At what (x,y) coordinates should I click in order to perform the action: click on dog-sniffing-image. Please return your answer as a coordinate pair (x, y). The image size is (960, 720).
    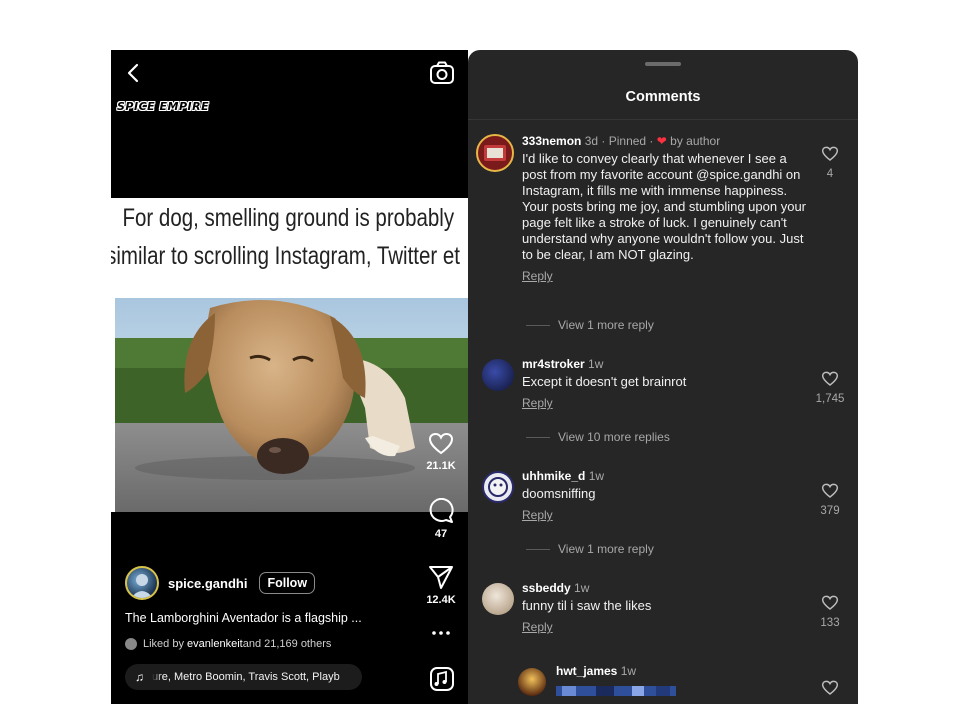
    Looking at the image, I should click on (291, 405).